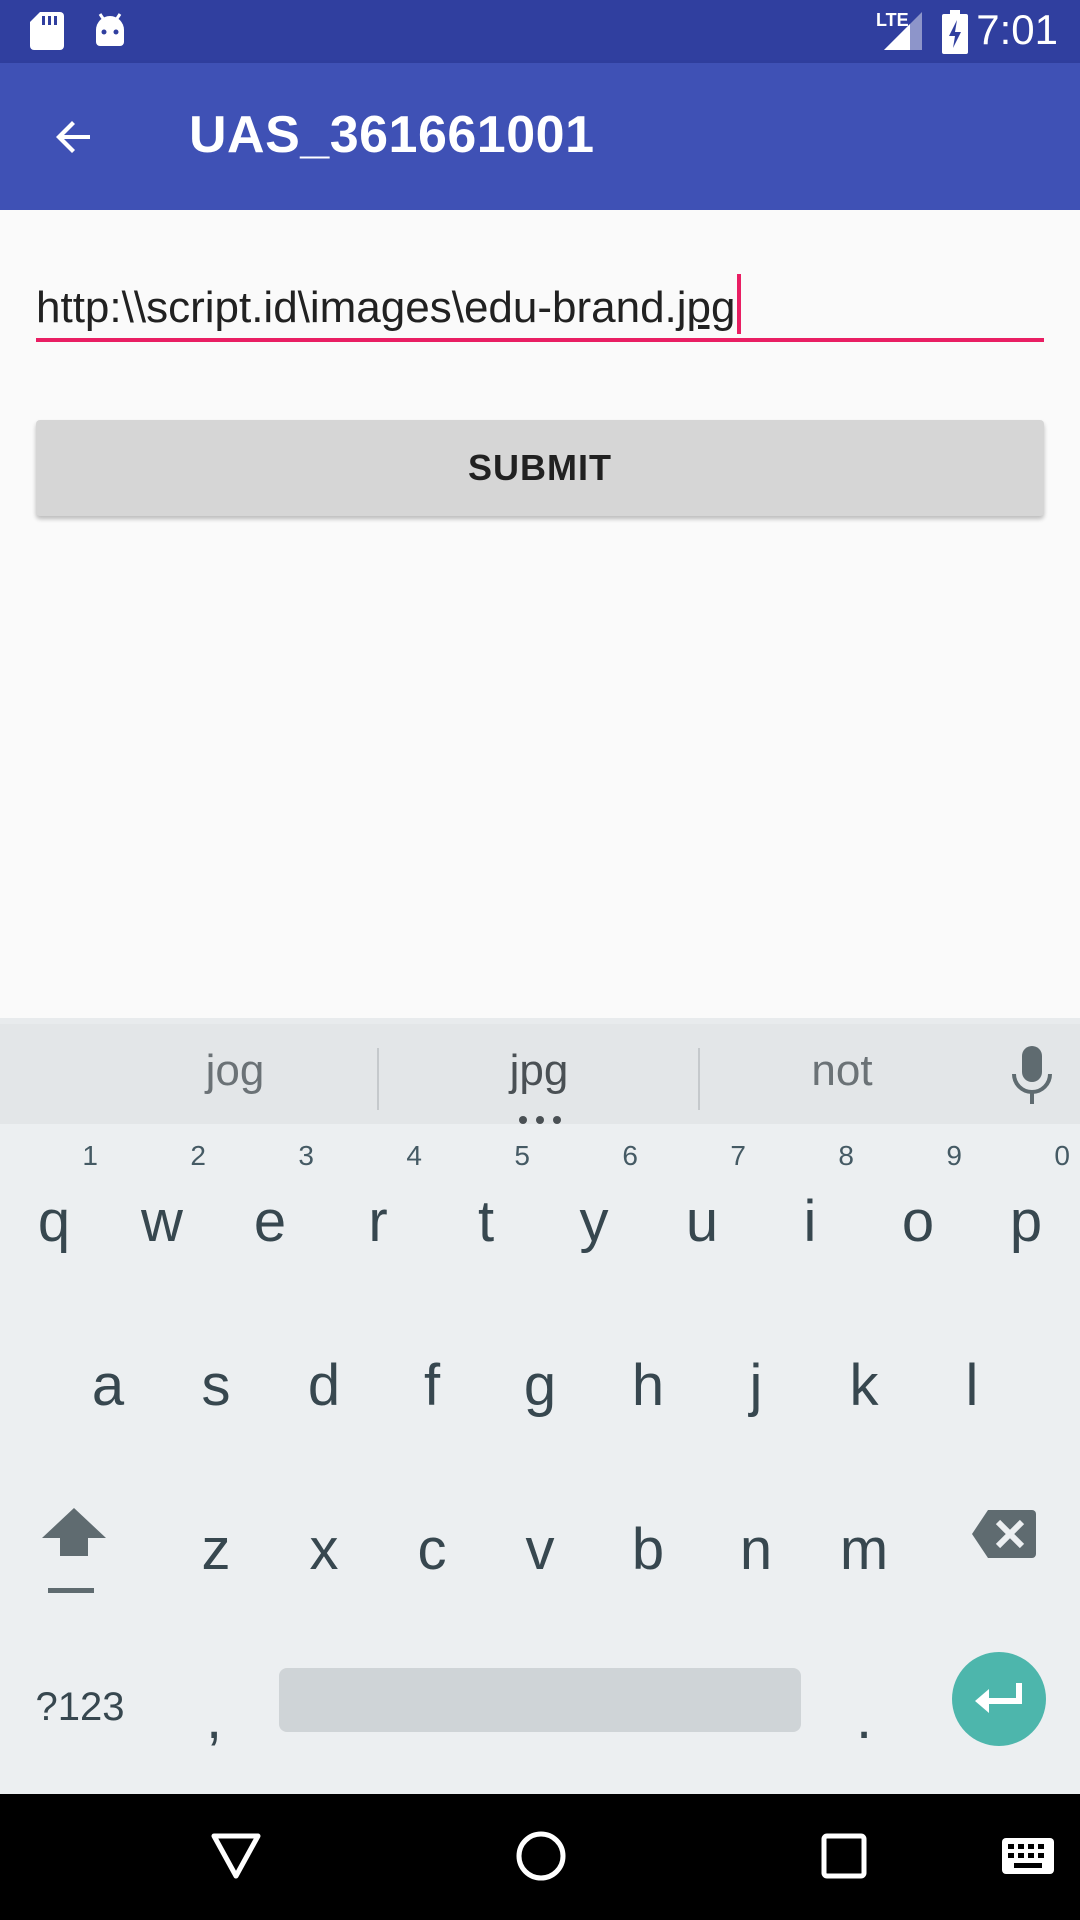  Describe the element at coordinates (378, 1221) in the screenshot. I see `key-label: r` at that location.